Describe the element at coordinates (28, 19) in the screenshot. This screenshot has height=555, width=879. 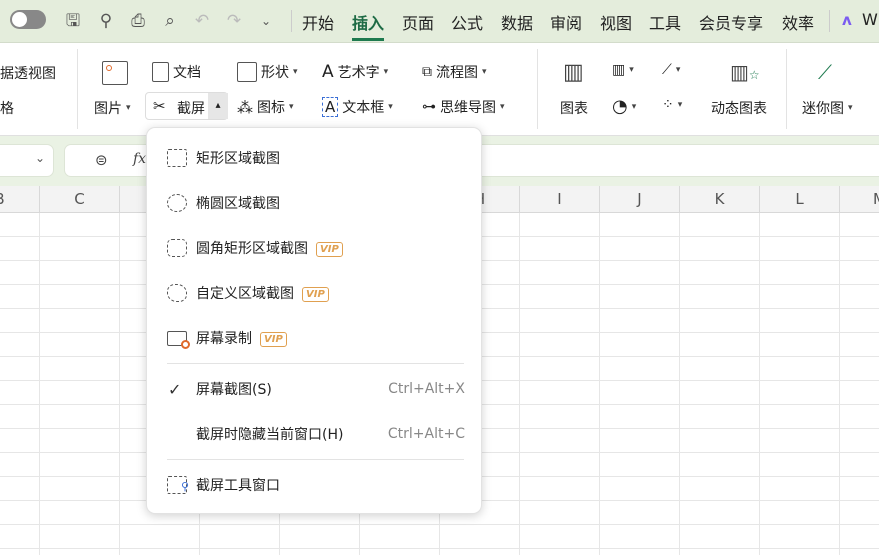
I see `toggle-switch` at that location.